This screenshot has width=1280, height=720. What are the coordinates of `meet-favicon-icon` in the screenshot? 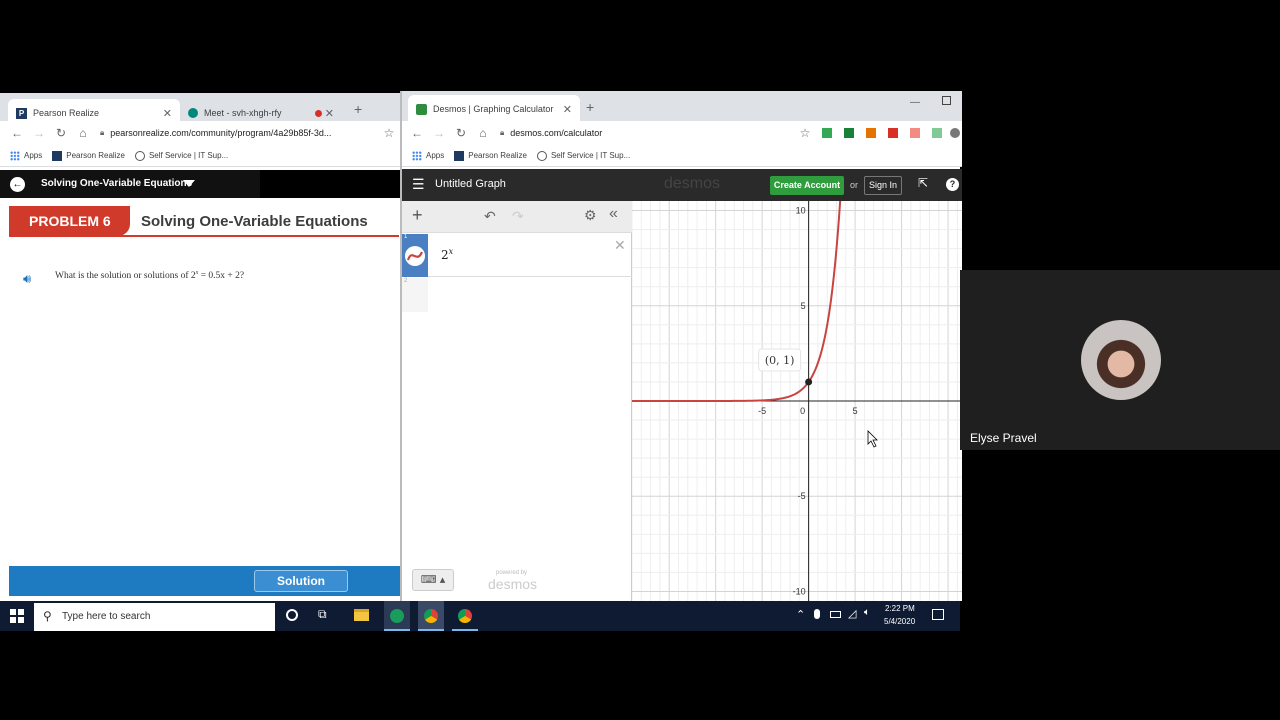 It's located at (193, 113).